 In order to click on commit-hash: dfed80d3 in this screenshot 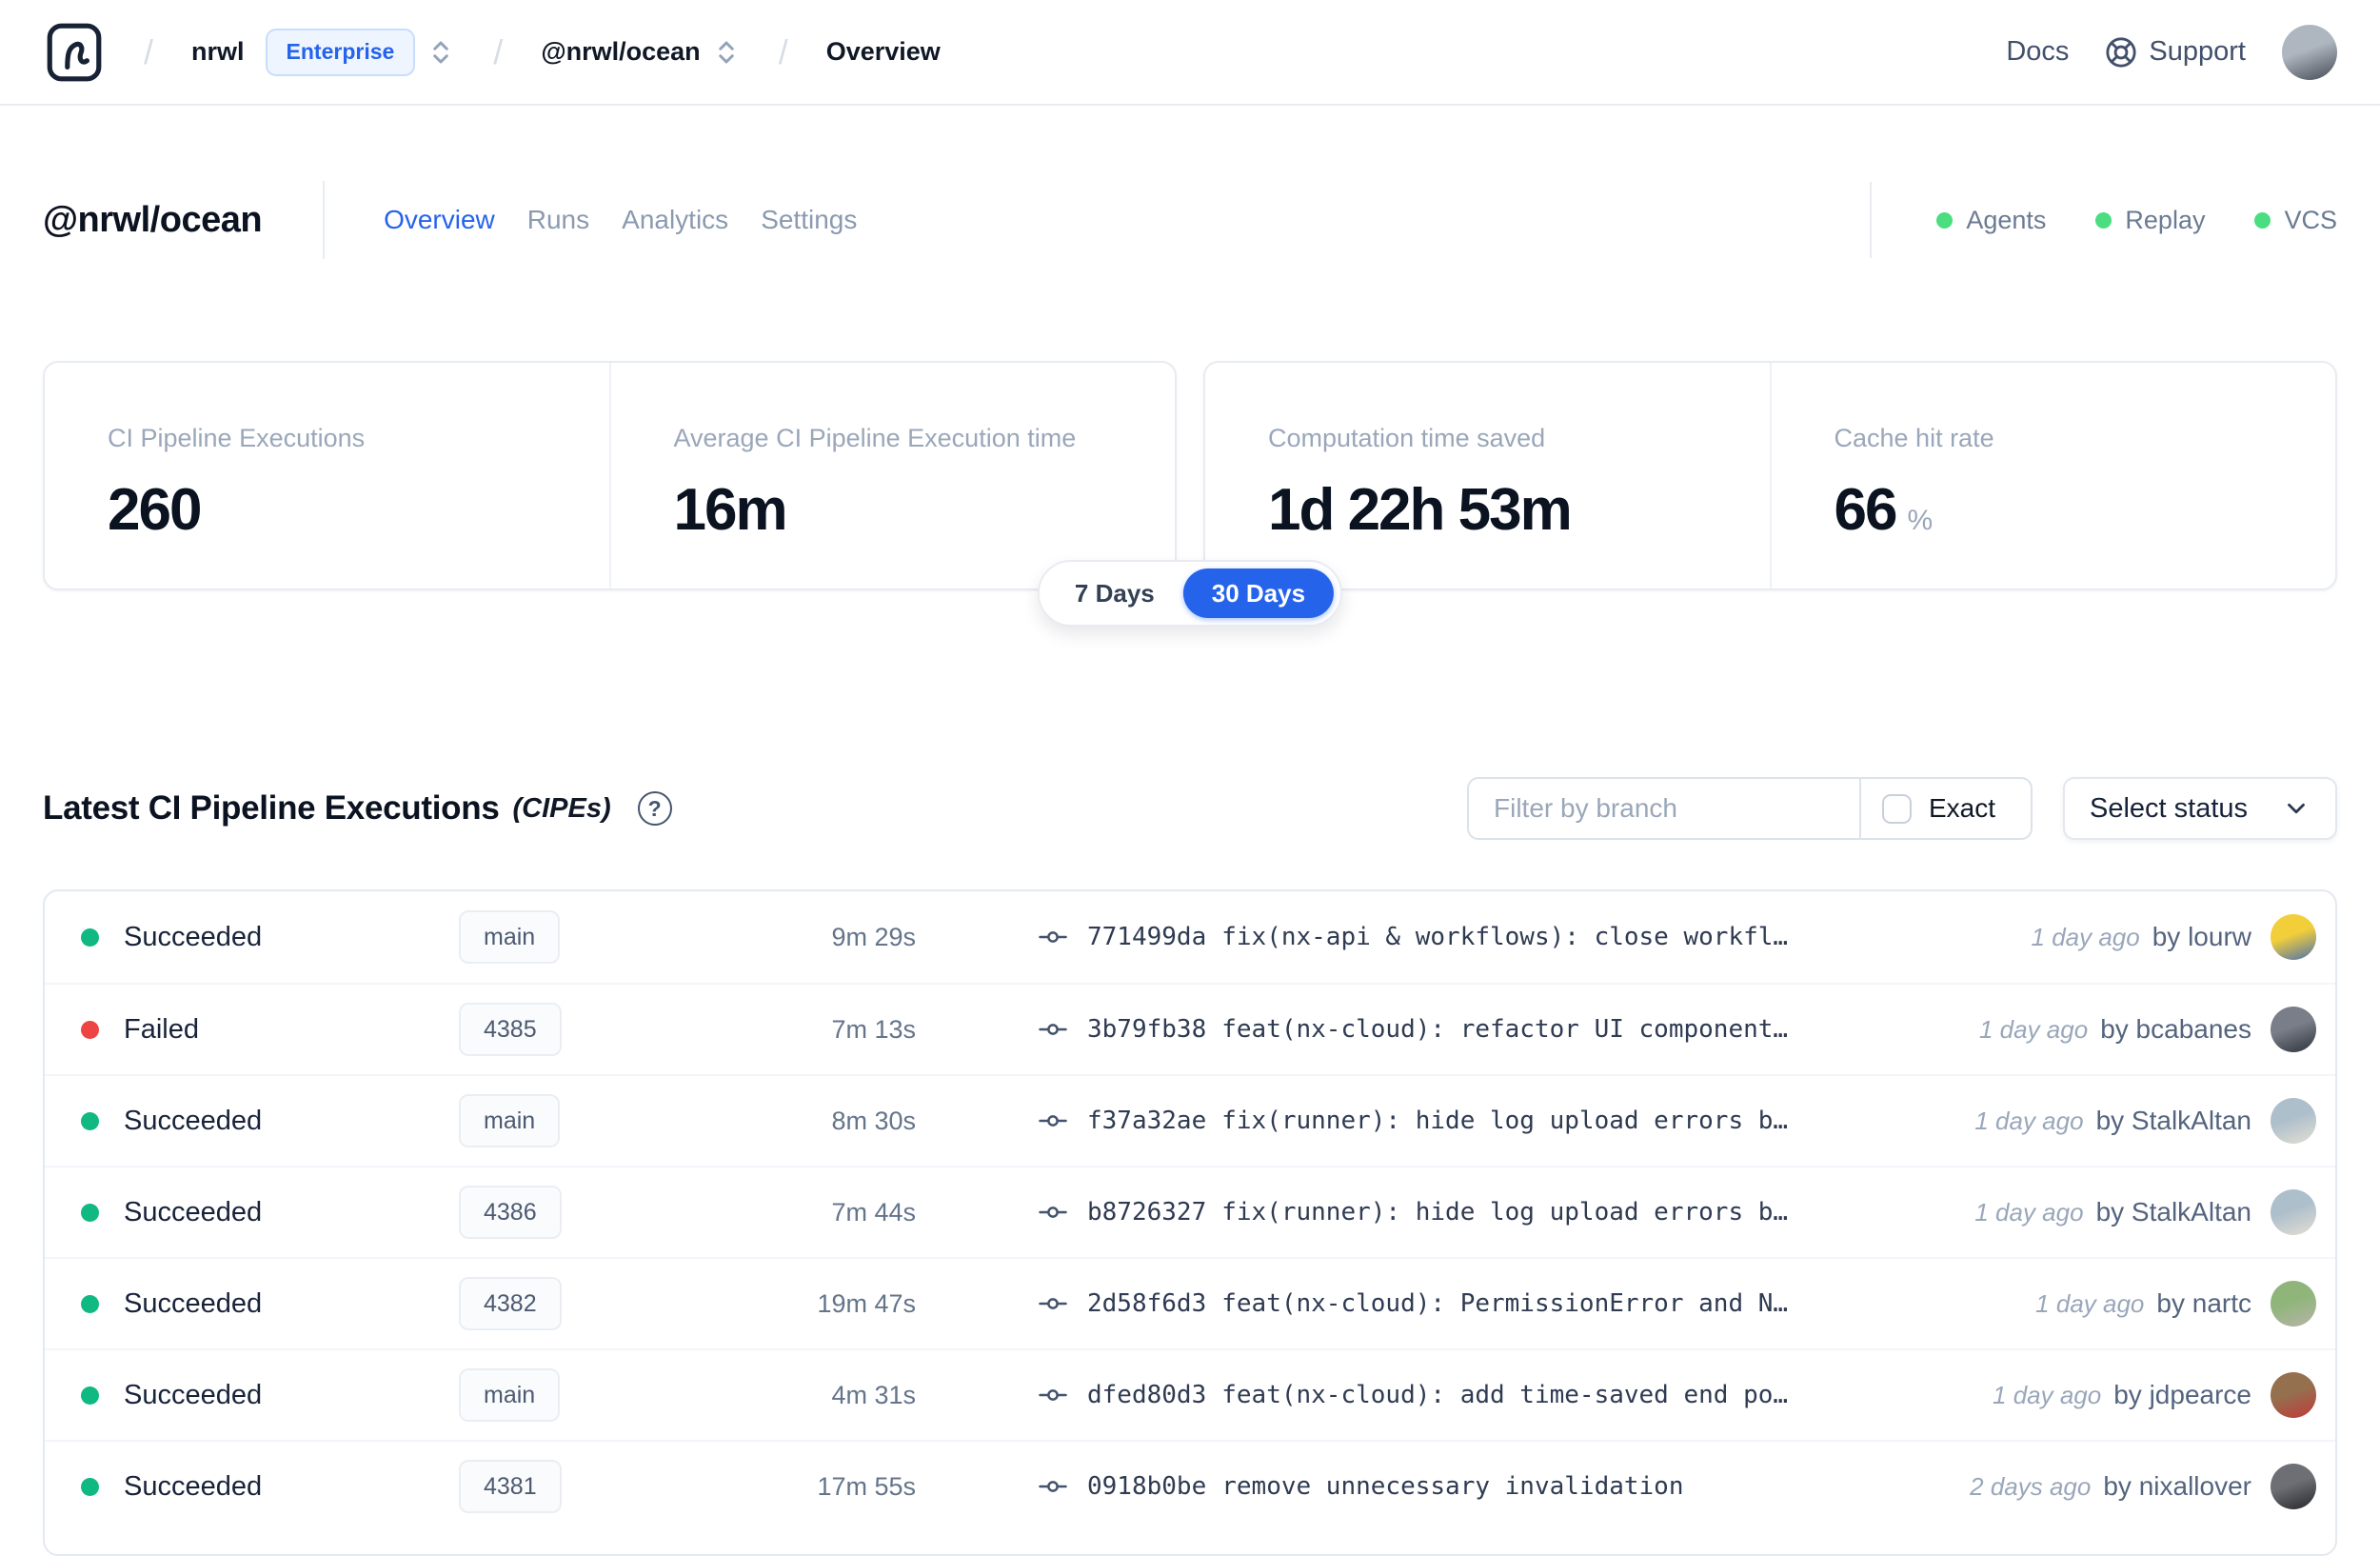, I will do `click(1147, 1395)`.